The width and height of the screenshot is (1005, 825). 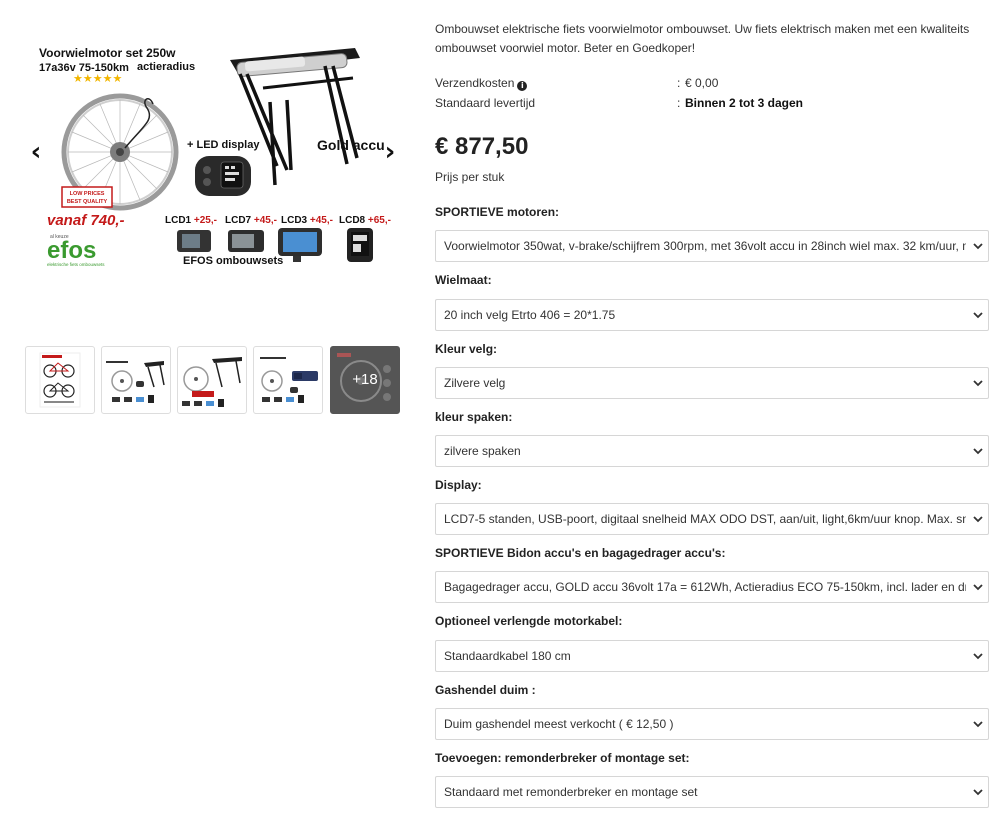 What do you see at coordinates (530, 315) in the screenshot?
I see `option-selected-value-2: 20 inch velg Etrto 406 = 20*1.75` at bounding box center [530, 315].